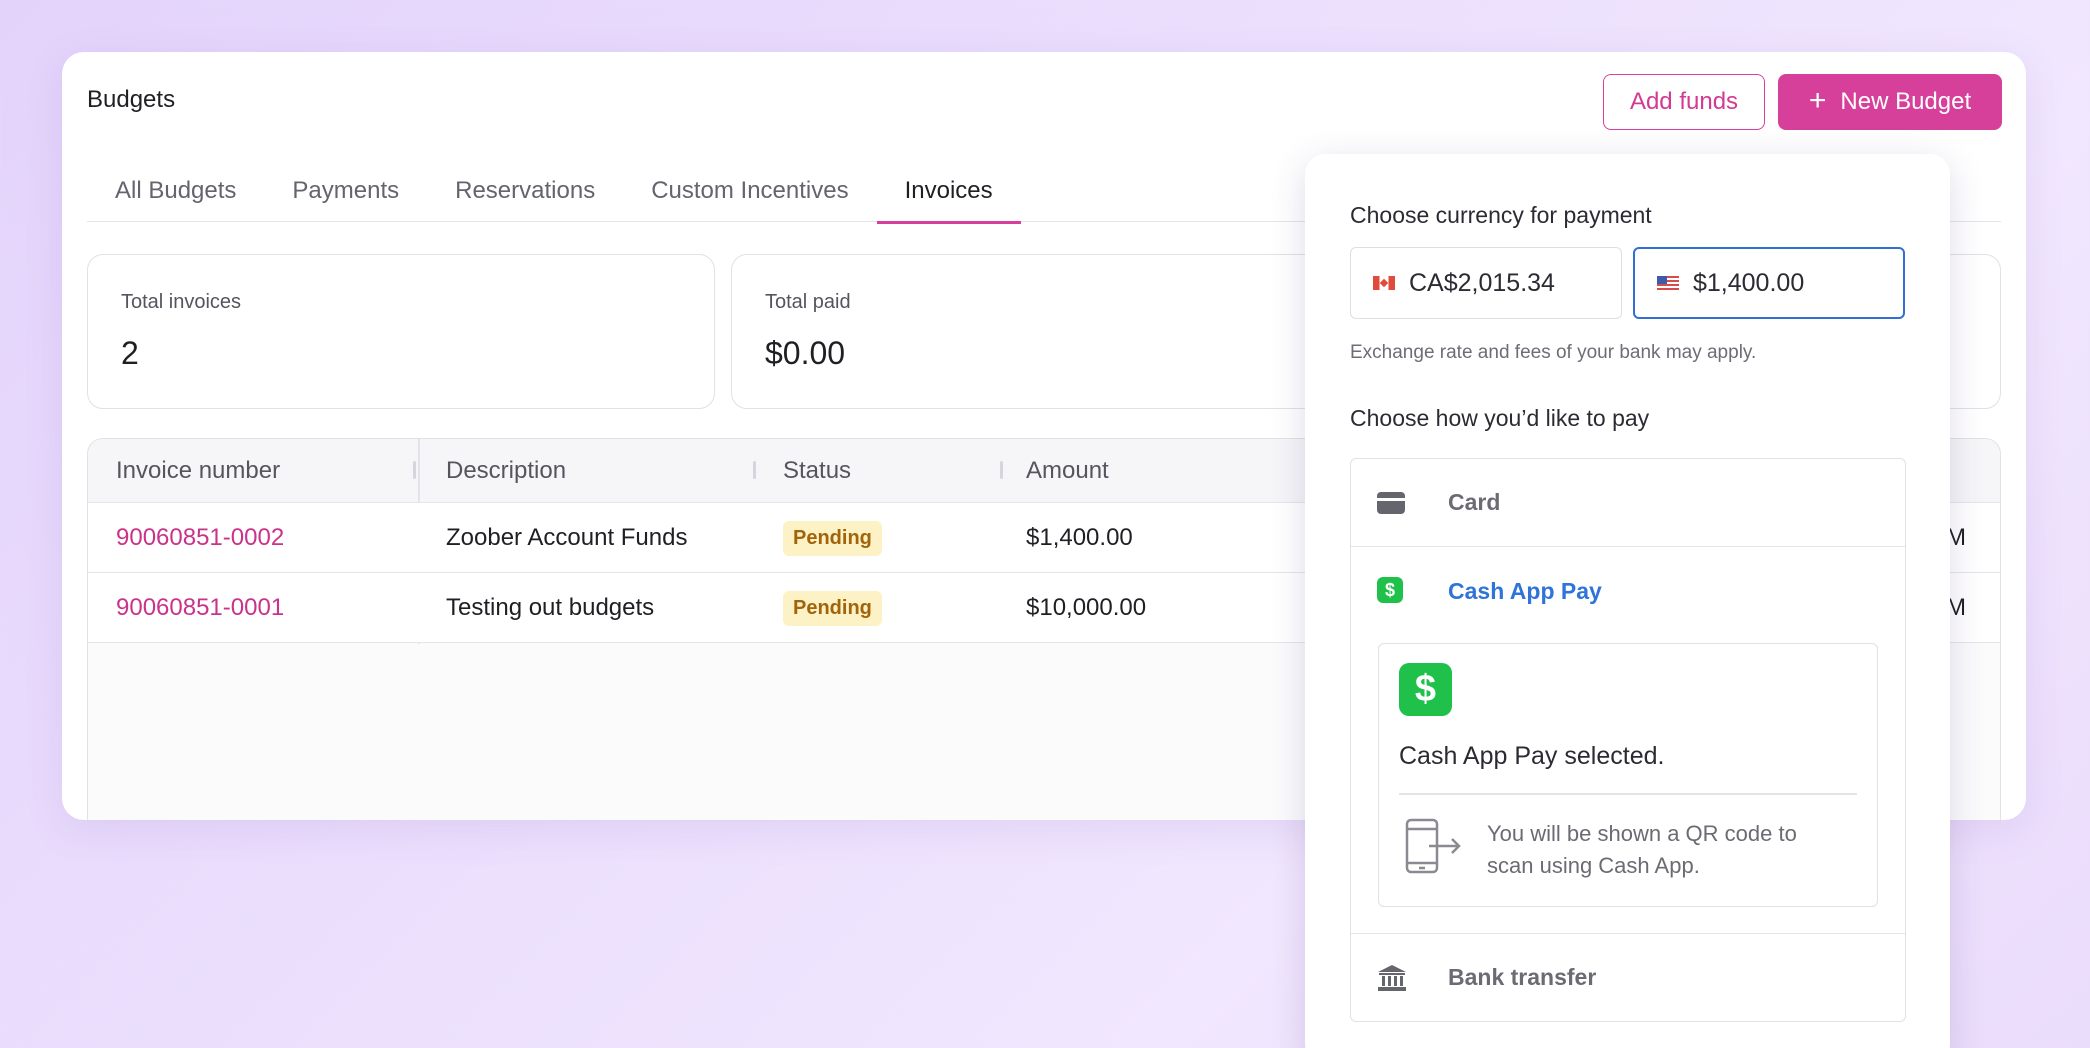  I want to click on phone-redirect-icon, so click(1433, 846).